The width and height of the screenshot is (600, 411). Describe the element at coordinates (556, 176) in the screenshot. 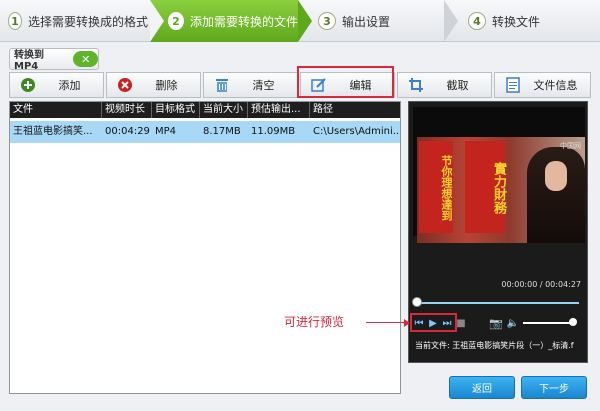

I see `frame-face` at that location.